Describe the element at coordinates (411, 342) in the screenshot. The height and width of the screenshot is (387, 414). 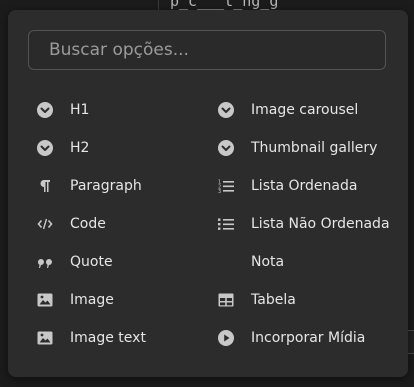
I see `editor-edge-control` at that location.